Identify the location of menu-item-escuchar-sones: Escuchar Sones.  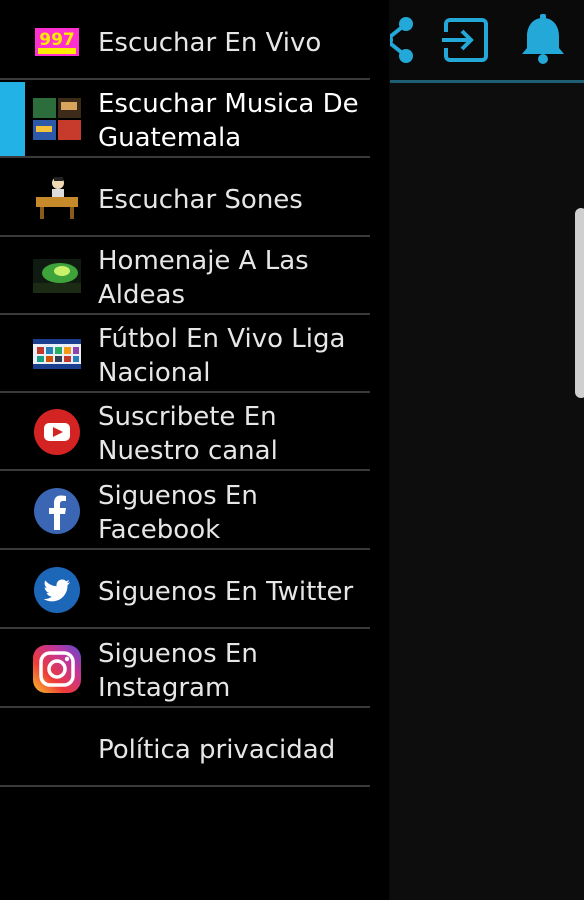
(194, 198).